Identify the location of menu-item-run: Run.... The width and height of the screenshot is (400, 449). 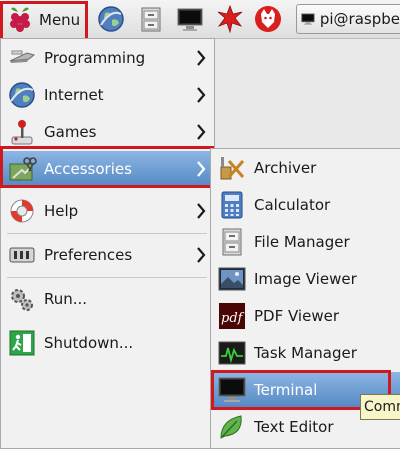
(107, 299).